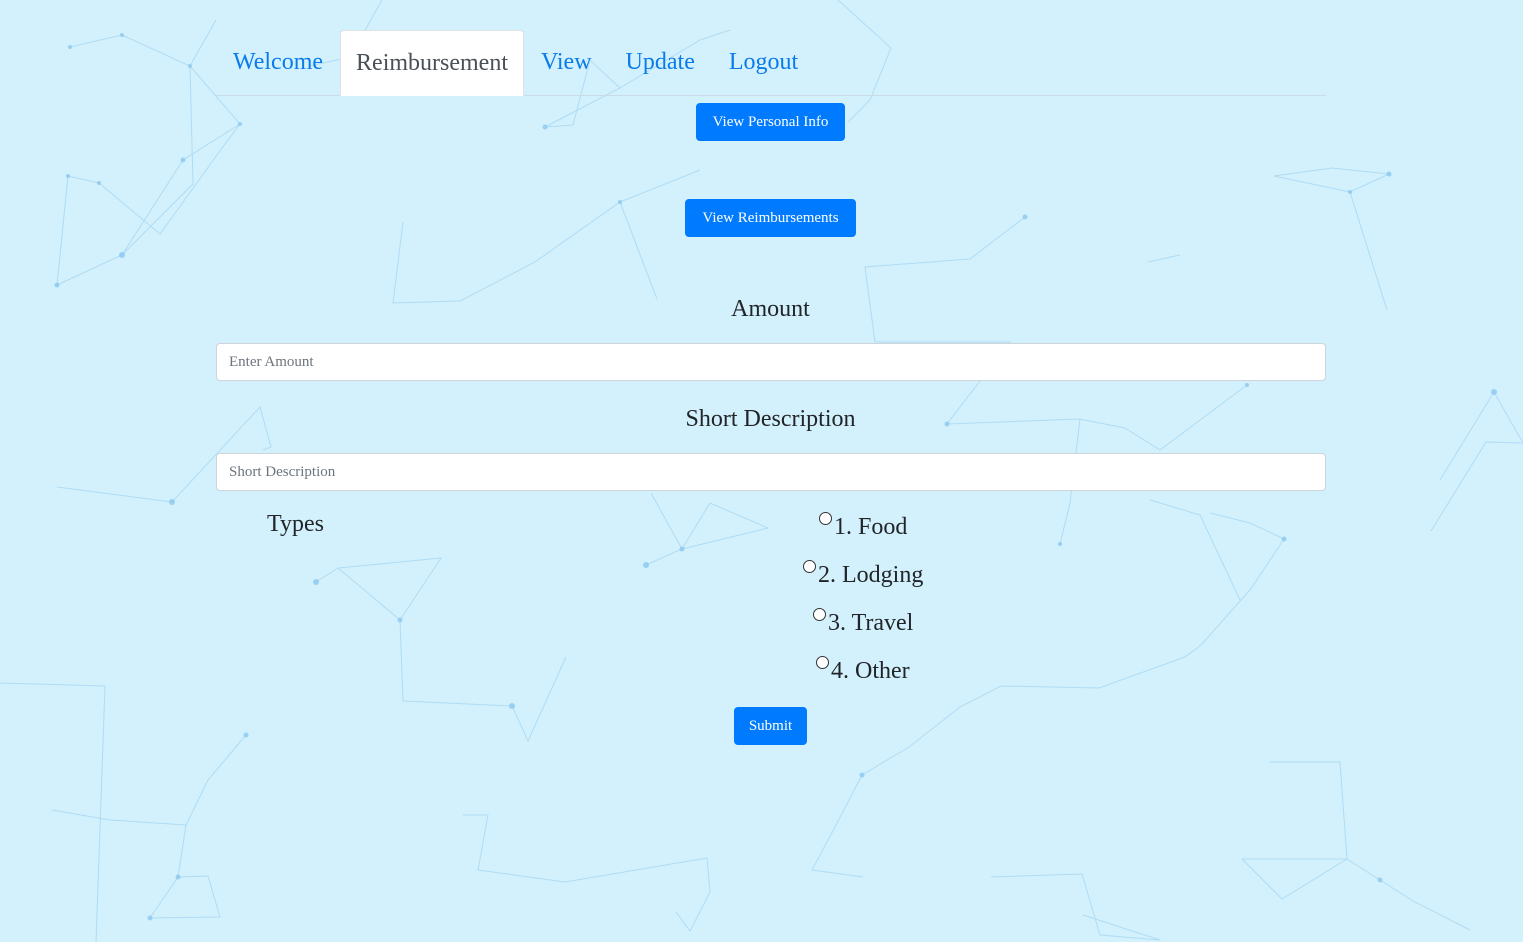  What do you see at coordinates (278, 62) in the screenshot?
I see `tab-welcome: Welcome` at bounding box center [278, 62].